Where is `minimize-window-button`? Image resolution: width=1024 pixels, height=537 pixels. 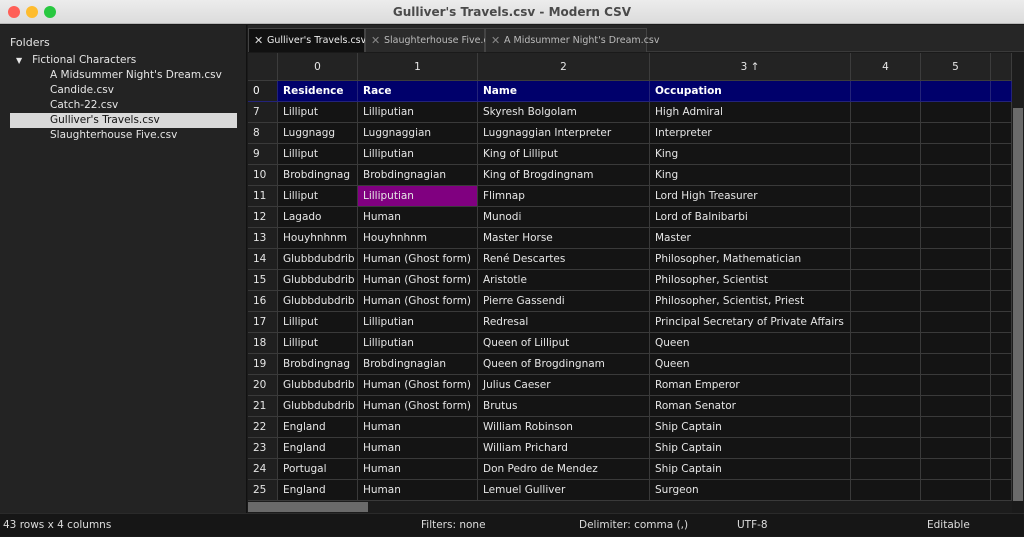 minimize-window-button is located at coordinates (32, 12).